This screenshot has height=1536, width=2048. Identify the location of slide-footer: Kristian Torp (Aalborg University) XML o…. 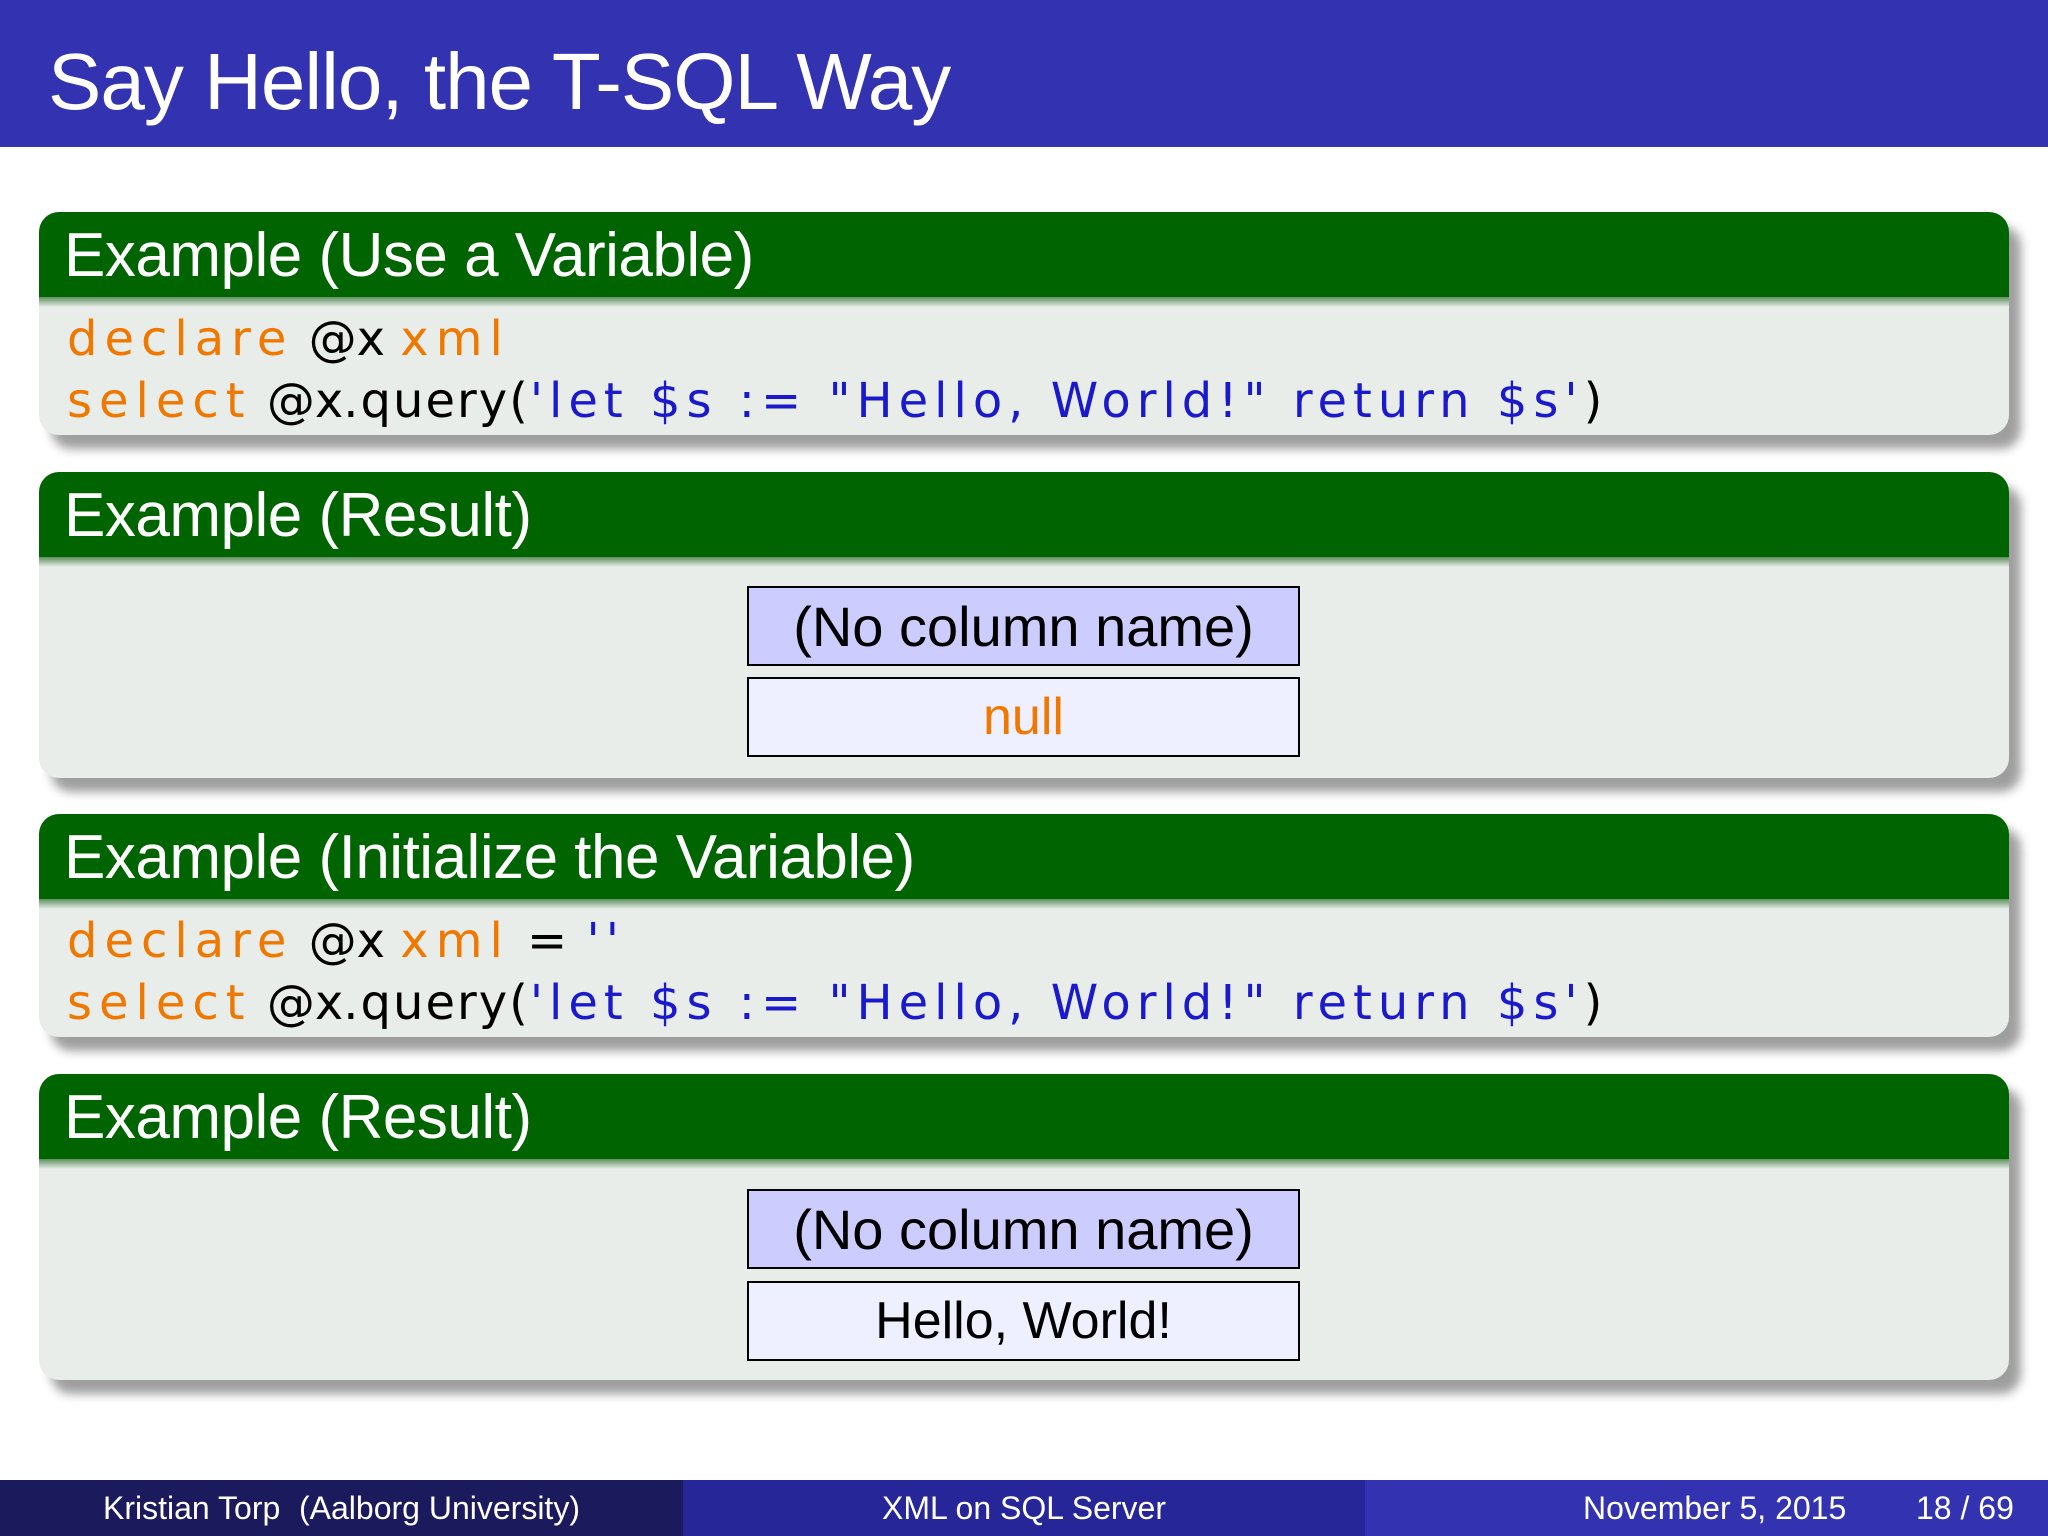
(1024, 1508).